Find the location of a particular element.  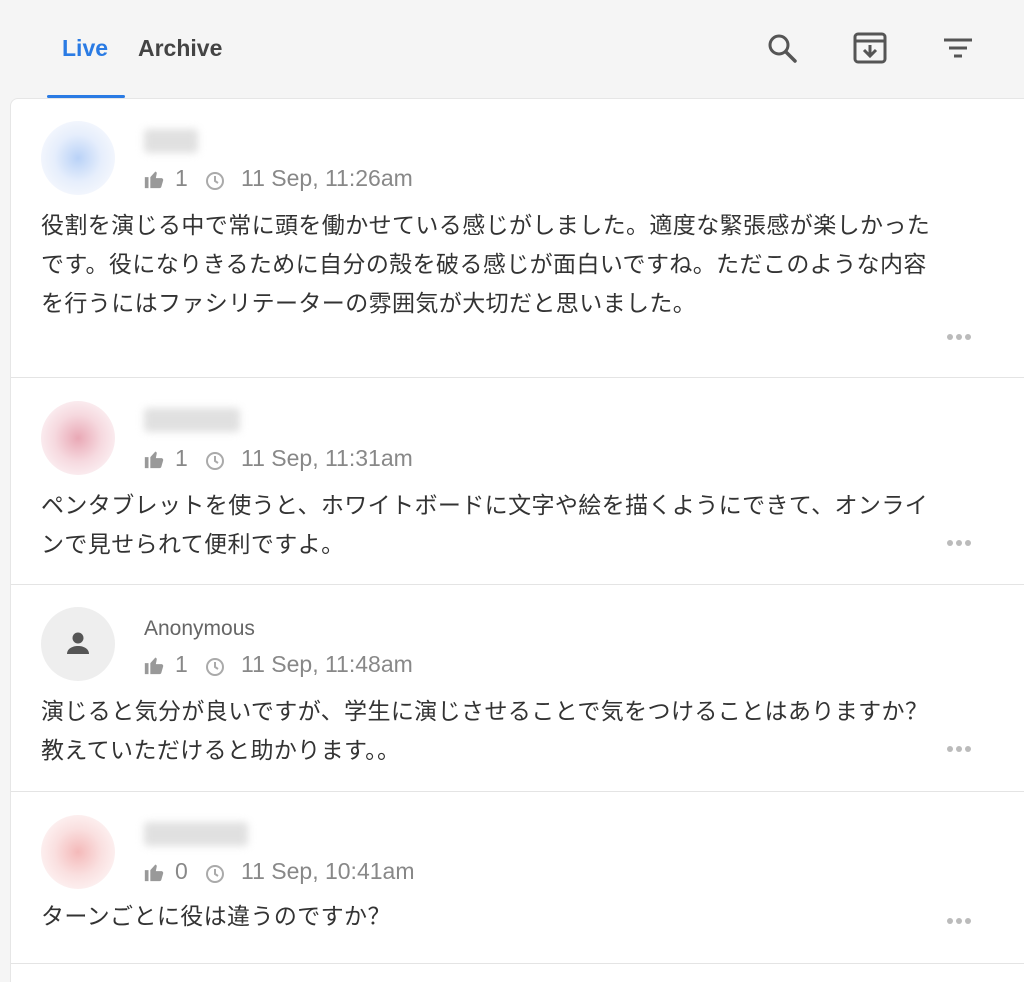

top-bar: Live Archive is located at coordinates (512, 49).